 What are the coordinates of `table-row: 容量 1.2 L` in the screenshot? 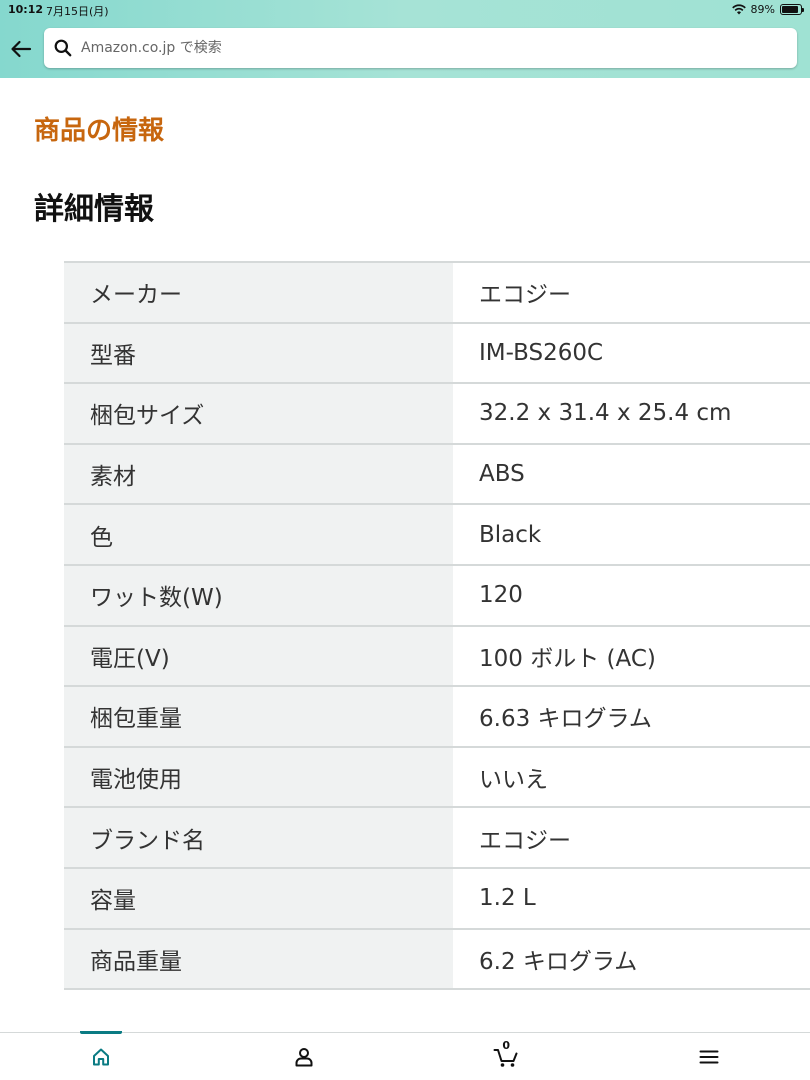 It's located at (437, 898).